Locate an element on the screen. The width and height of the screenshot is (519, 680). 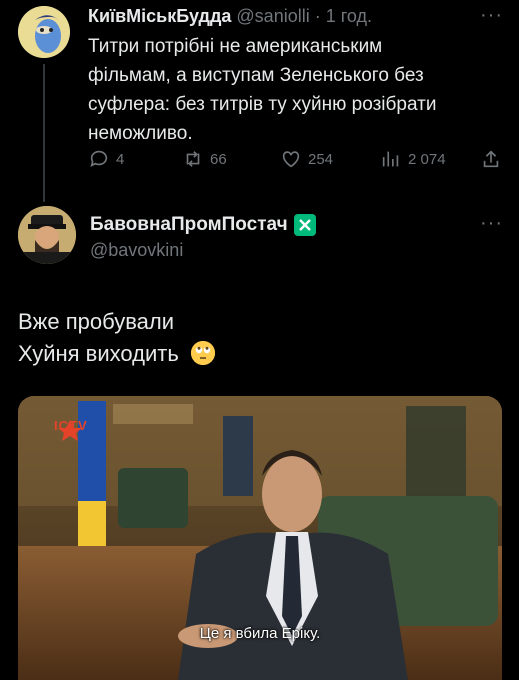
text-line-with-emoji: Хуйня виходить is located at coordinates (116, 354).